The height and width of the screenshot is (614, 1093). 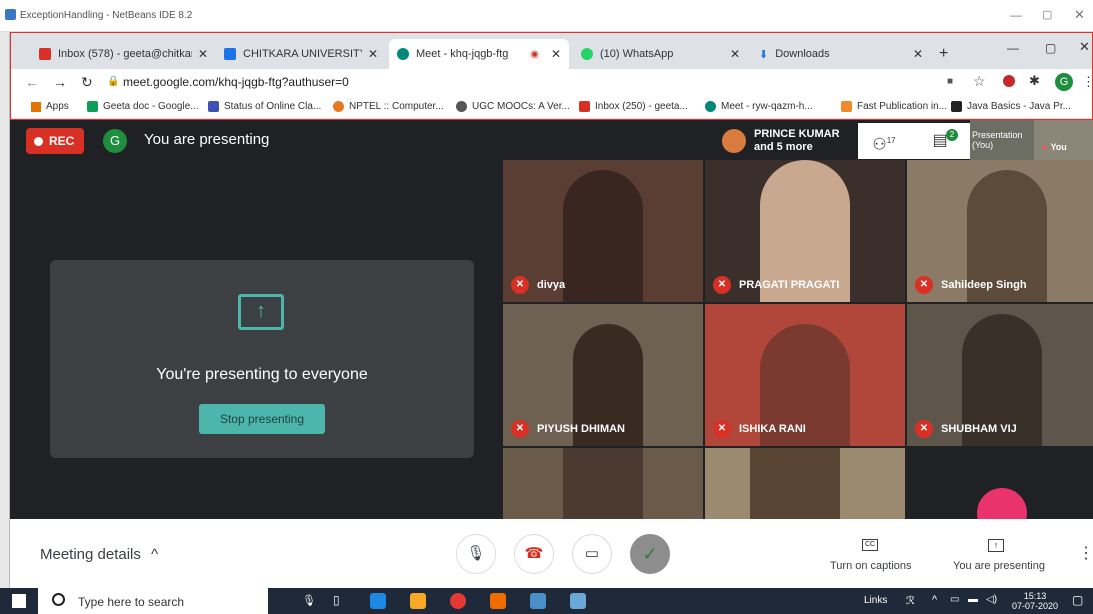 What do you see at coordinates (87, 82) in the screenshot?
I see `reload-icon: ↻` at bounding box center [87, 82].